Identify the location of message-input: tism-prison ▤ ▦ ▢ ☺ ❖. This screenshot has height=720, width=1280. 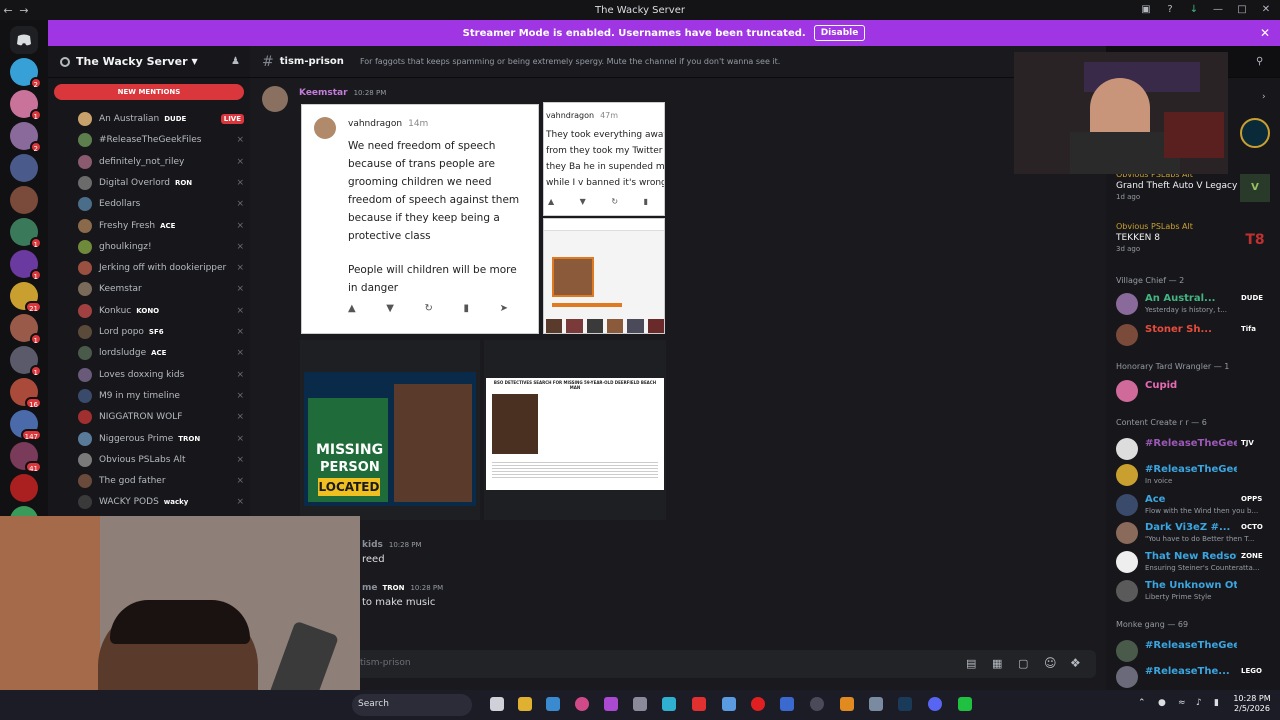
(723, 664).